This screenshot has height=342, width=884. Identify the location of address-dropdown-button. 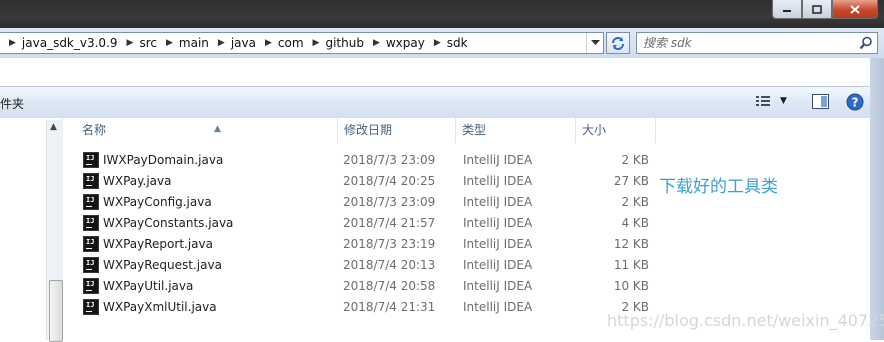
(594, 43).